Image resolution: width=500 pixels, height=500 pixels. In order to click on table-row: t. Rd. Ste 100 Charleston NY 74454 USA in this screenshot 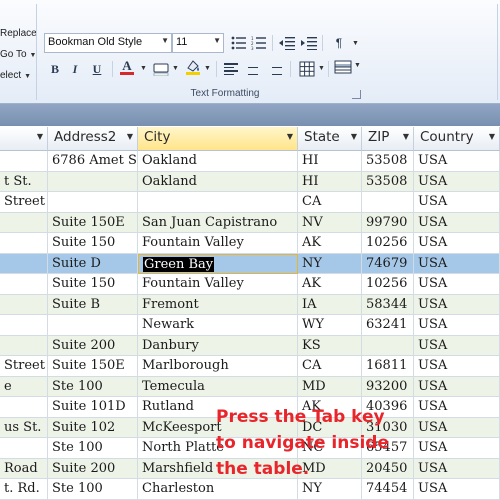, I will do `click(250, 489)`.